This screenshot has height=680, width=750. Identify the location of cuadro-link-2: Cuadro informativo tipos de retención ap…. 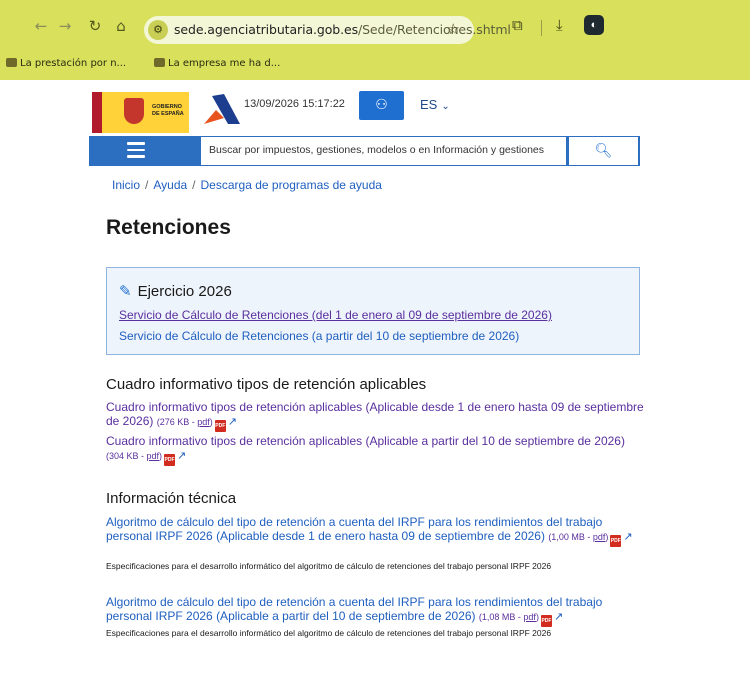
(376, 450).